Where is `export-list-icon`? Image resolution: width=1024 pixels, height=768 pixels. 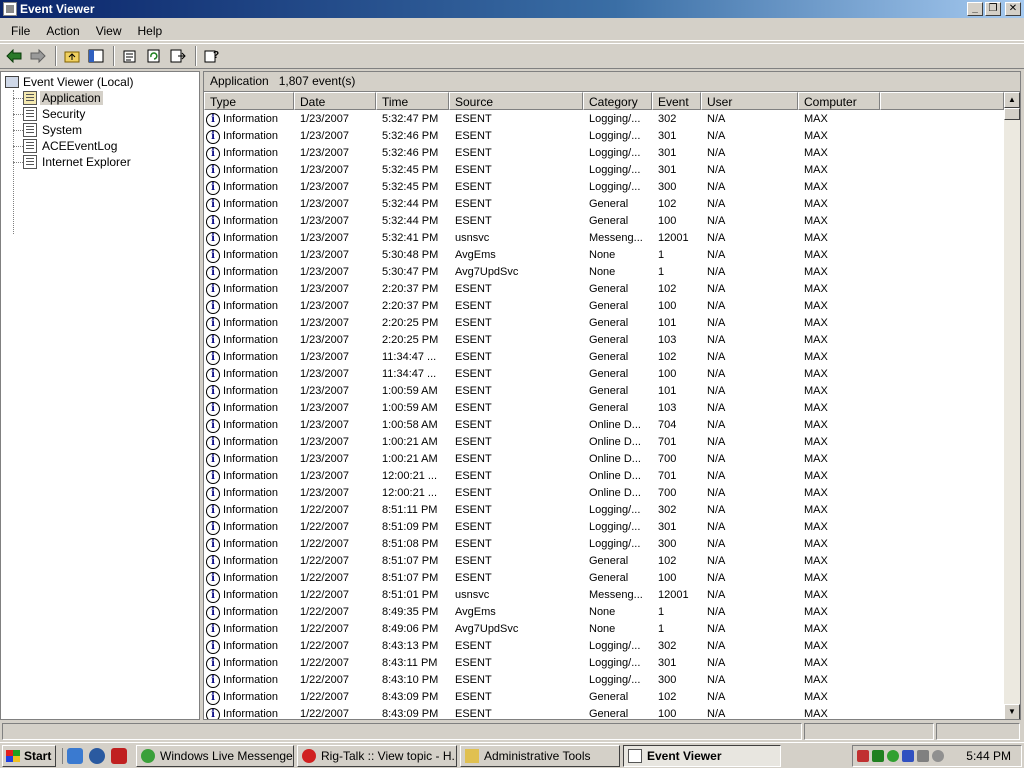
export-list-icon is located at coordinates (178, 56).